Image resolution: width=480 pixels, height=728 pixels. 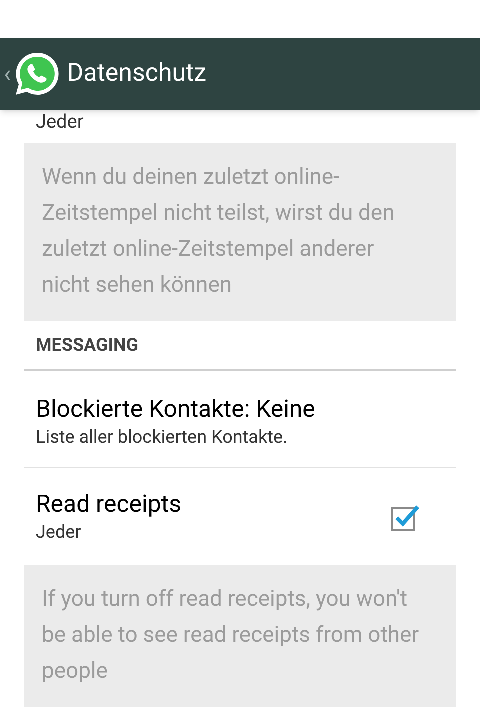 What do you see at coordinates (87, 346) in the screenshot?
I see `section-header: MESSAGING` at bounding box center [87, 346].